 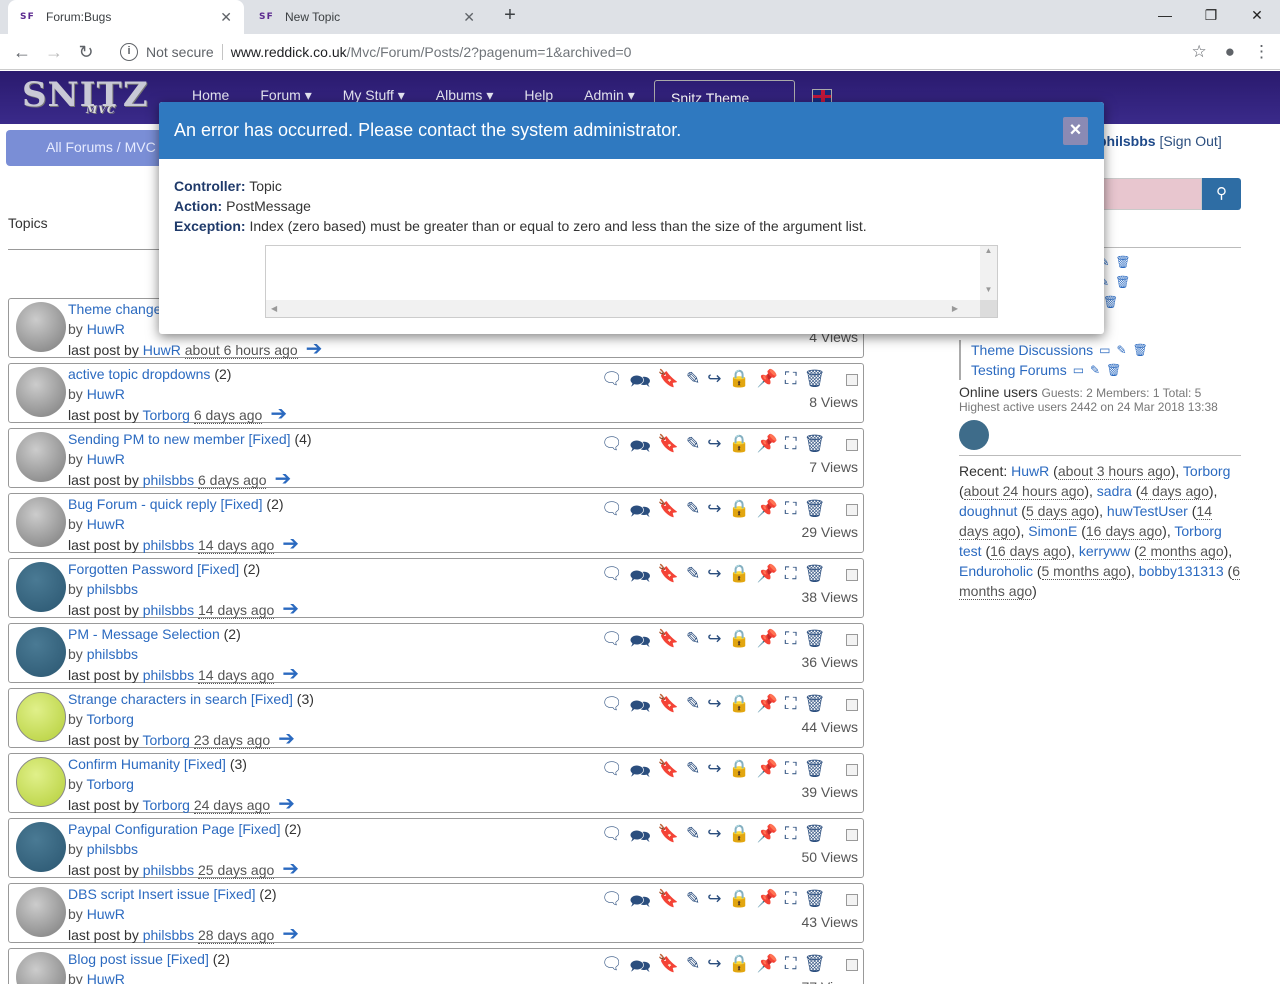 What do you see at coordinates (180, 699) in the screenshot?
I see `topic-title-link: Strange characters in search [Fixed]` at bounding box center [180, 699].